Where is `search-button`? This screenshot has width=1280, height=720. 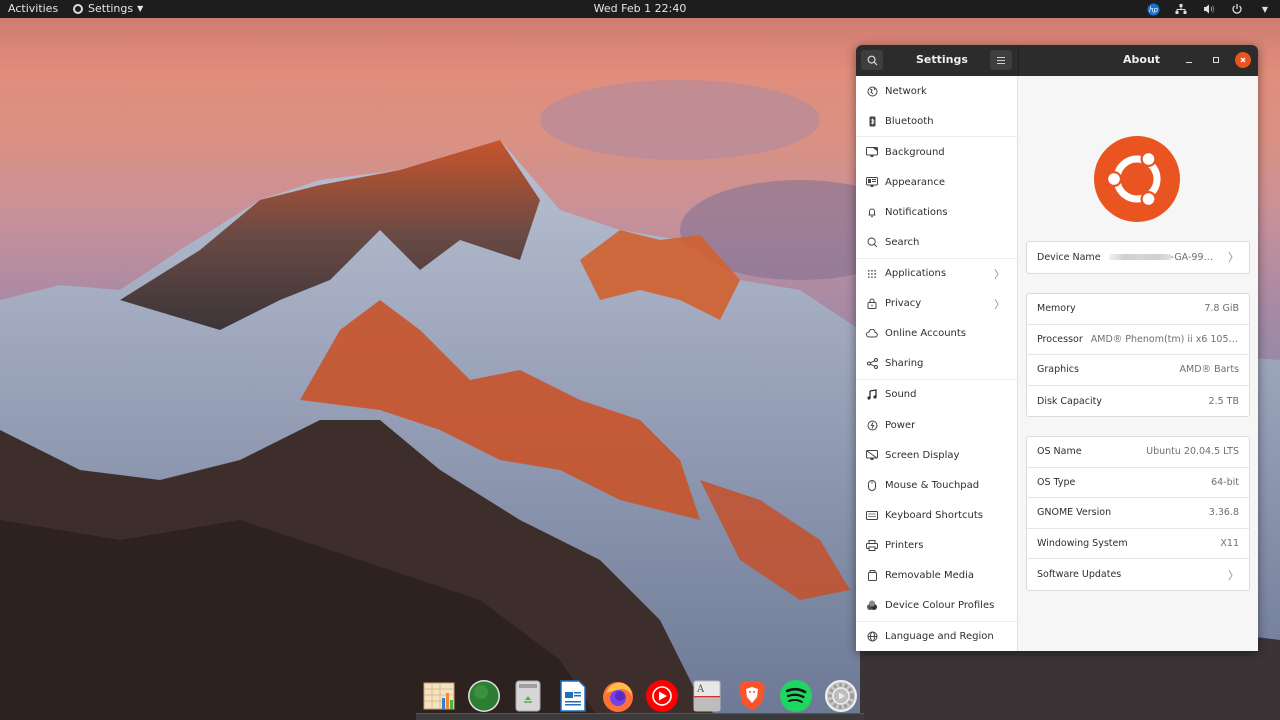
search-button is located at coordinates (872, 60).